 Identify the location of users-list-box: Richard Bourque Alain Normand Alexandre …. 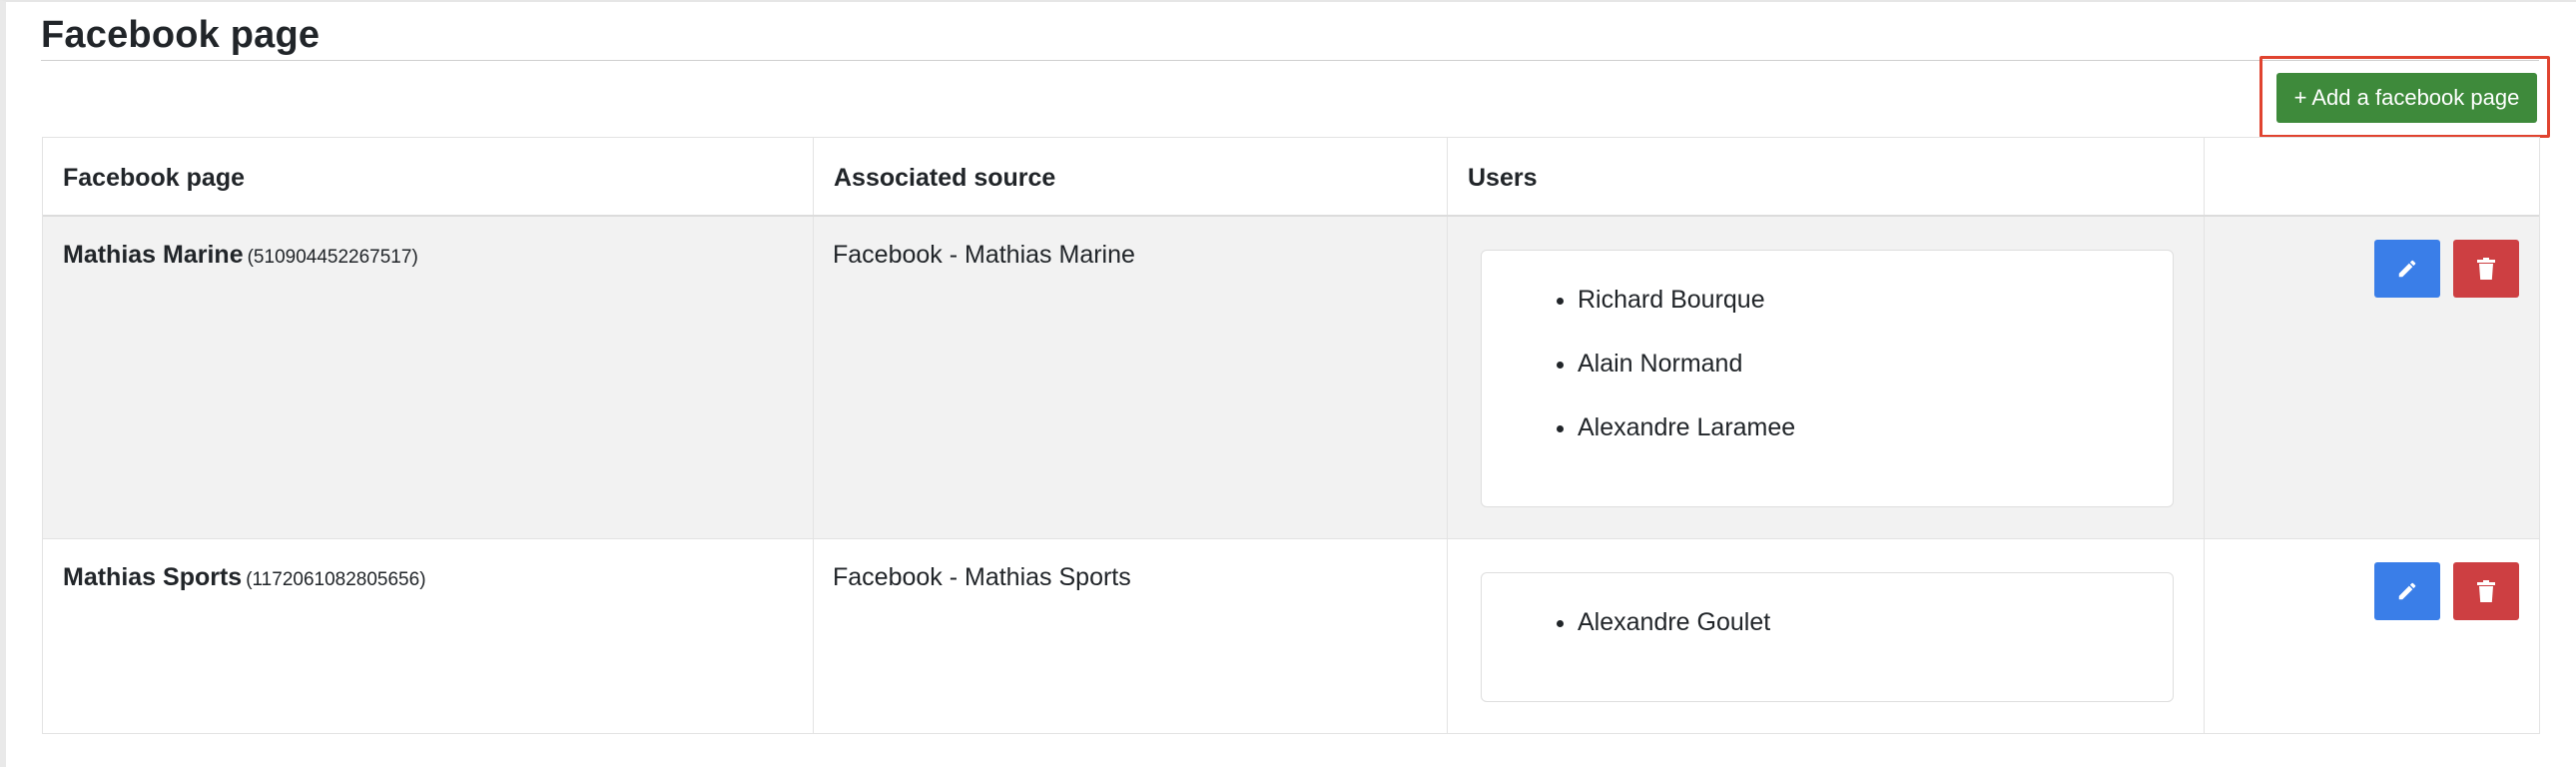
(1827, 378).